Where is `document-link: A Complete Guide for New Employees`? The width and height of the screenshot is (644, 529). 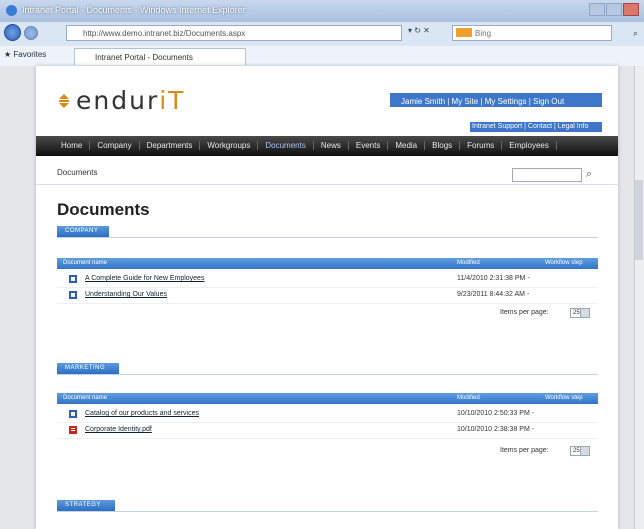
document-link: A Complete Guide for New Employees is located at coordinates (144, 278).